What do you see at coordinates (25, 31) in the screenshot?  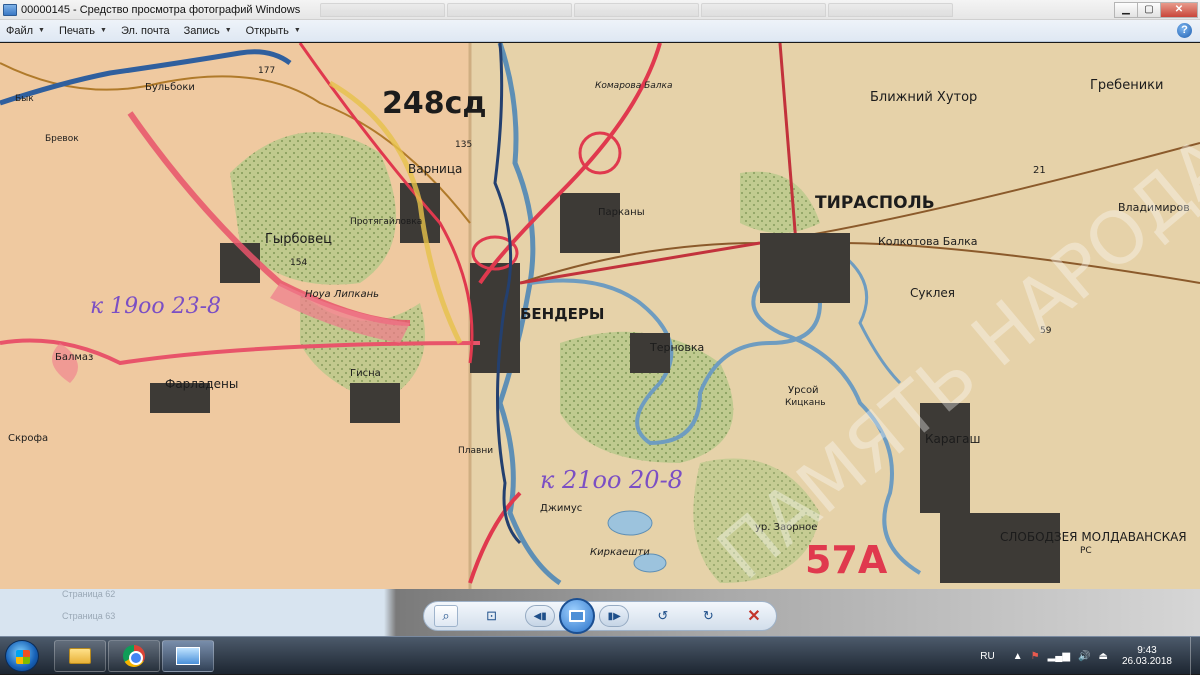 I see `menu-file: Файл ▼` at bounding box center [25, 31].